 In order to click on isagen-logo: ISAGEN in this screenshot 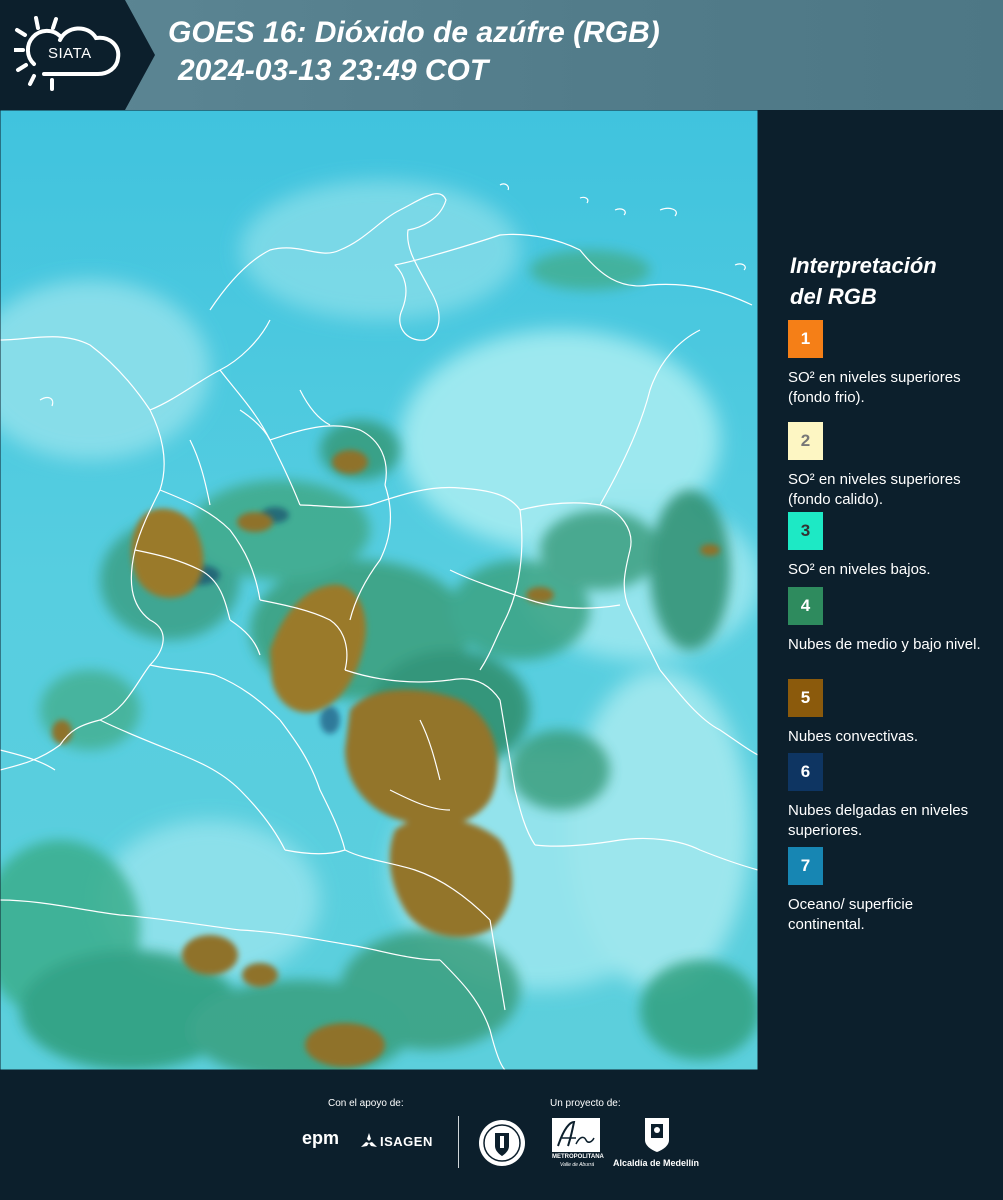, I will do `click(406, 1141)`.